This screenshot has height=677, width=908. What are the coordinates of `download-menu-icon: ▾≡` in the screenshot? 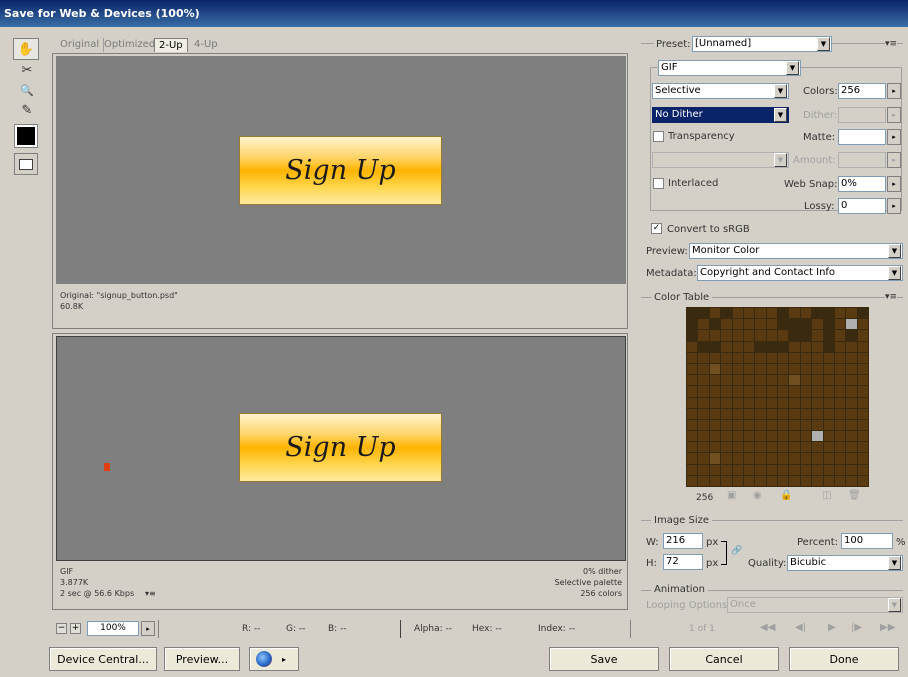 It's located at (150, 593).